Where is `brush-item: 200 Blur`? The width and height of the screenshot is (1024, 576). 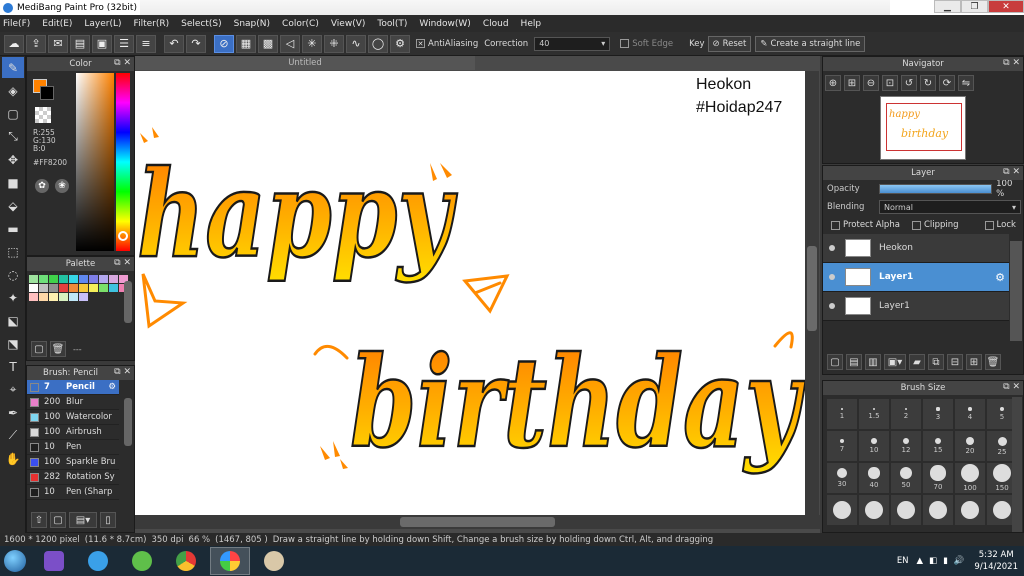
brush-item: 200 Blur is located at coordinates (73, 402).